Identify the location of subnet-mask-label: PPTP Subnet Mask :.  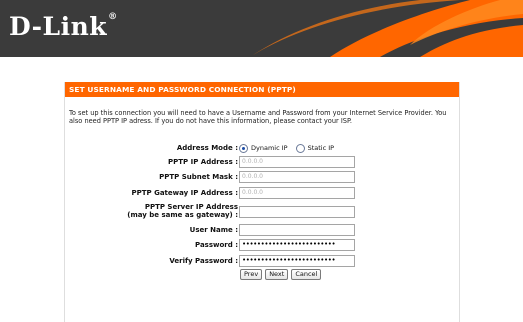
(198, 177).